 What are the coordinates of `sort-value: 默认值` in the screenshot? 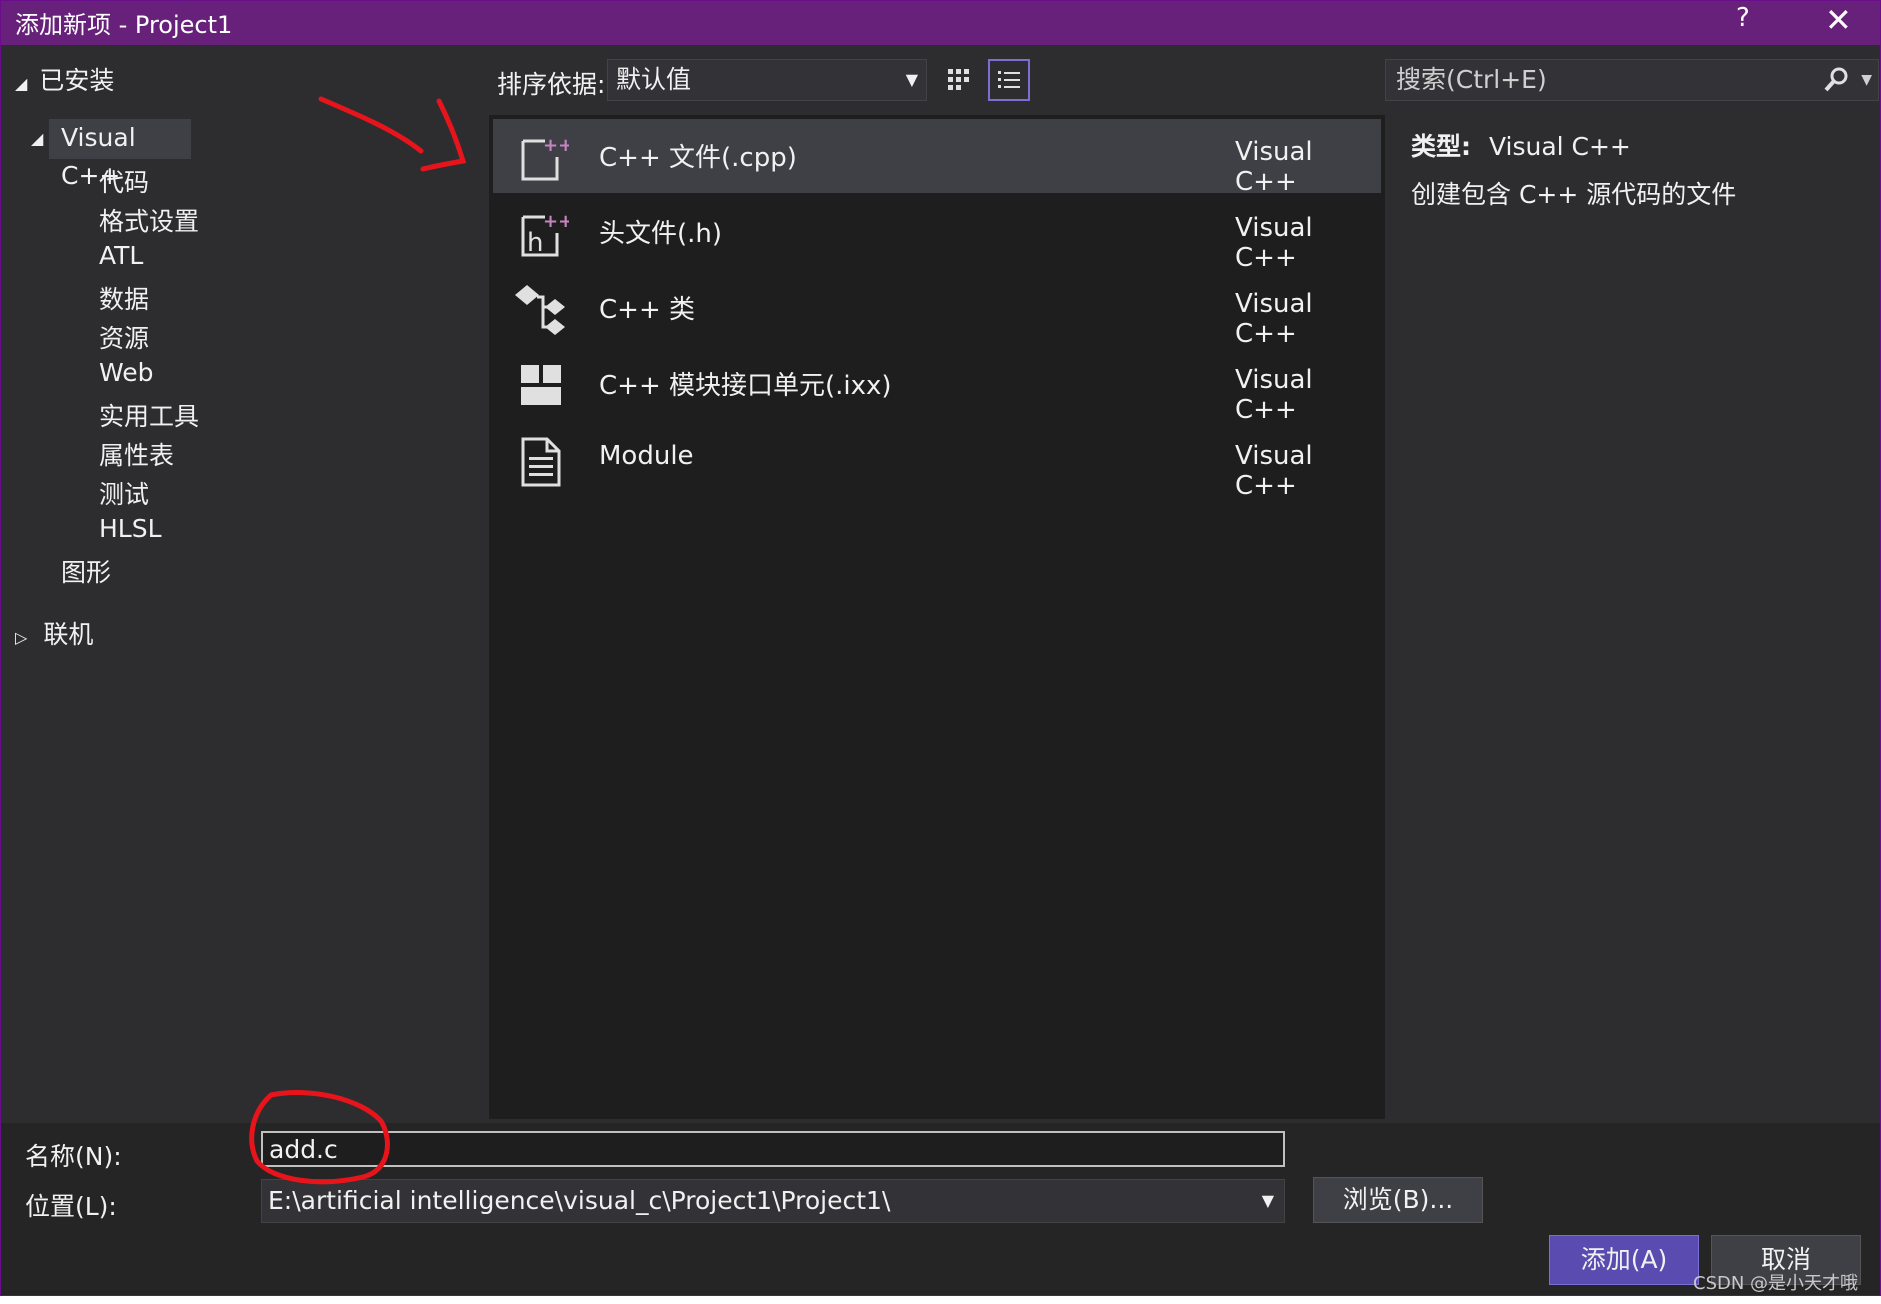 It's located at (654, 79).